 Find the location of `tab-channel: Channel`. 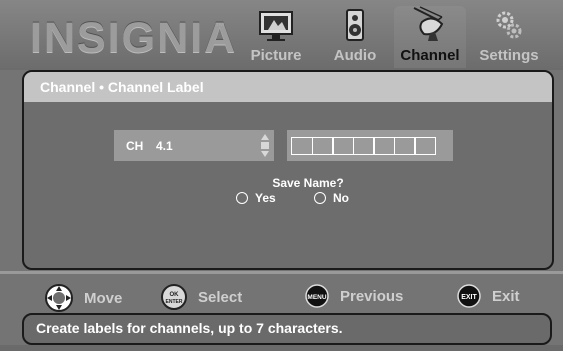

tab-channel: Channel is located at coordinates (430, 37).